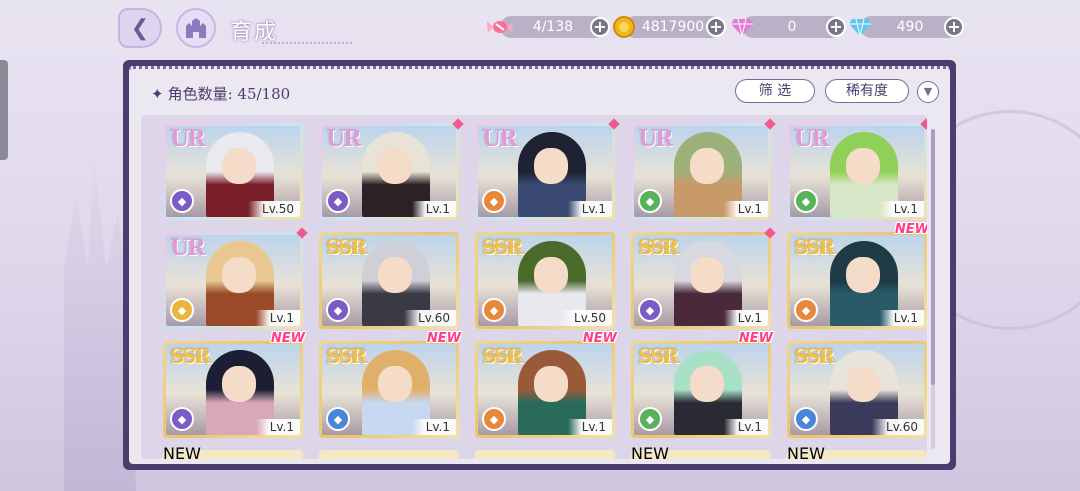 This screenshot has width=1080, height=491. I want to click on castle-icon, so click(196, 28).